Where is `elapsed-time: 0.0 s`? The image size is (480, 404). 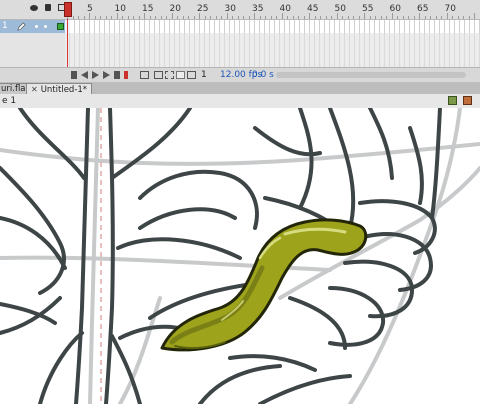
elapsed-time: 0.0 s is located at coordinates (263, 75).